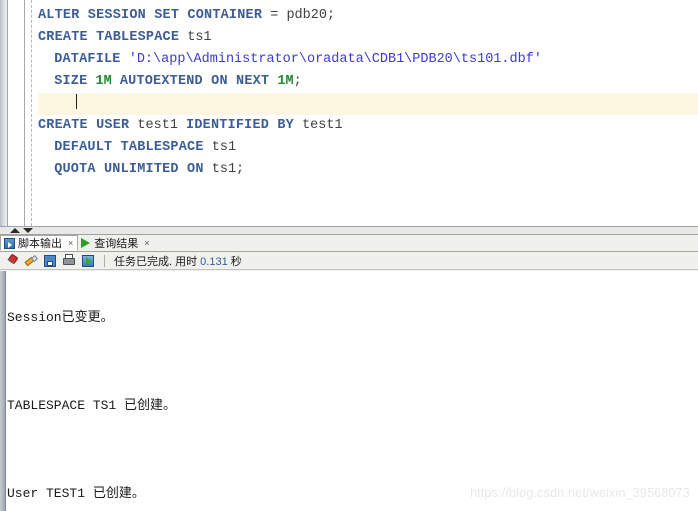  Describe the element at coordinates (31, 113) in the screenshot. I see `editor-margin-guide` at that location.